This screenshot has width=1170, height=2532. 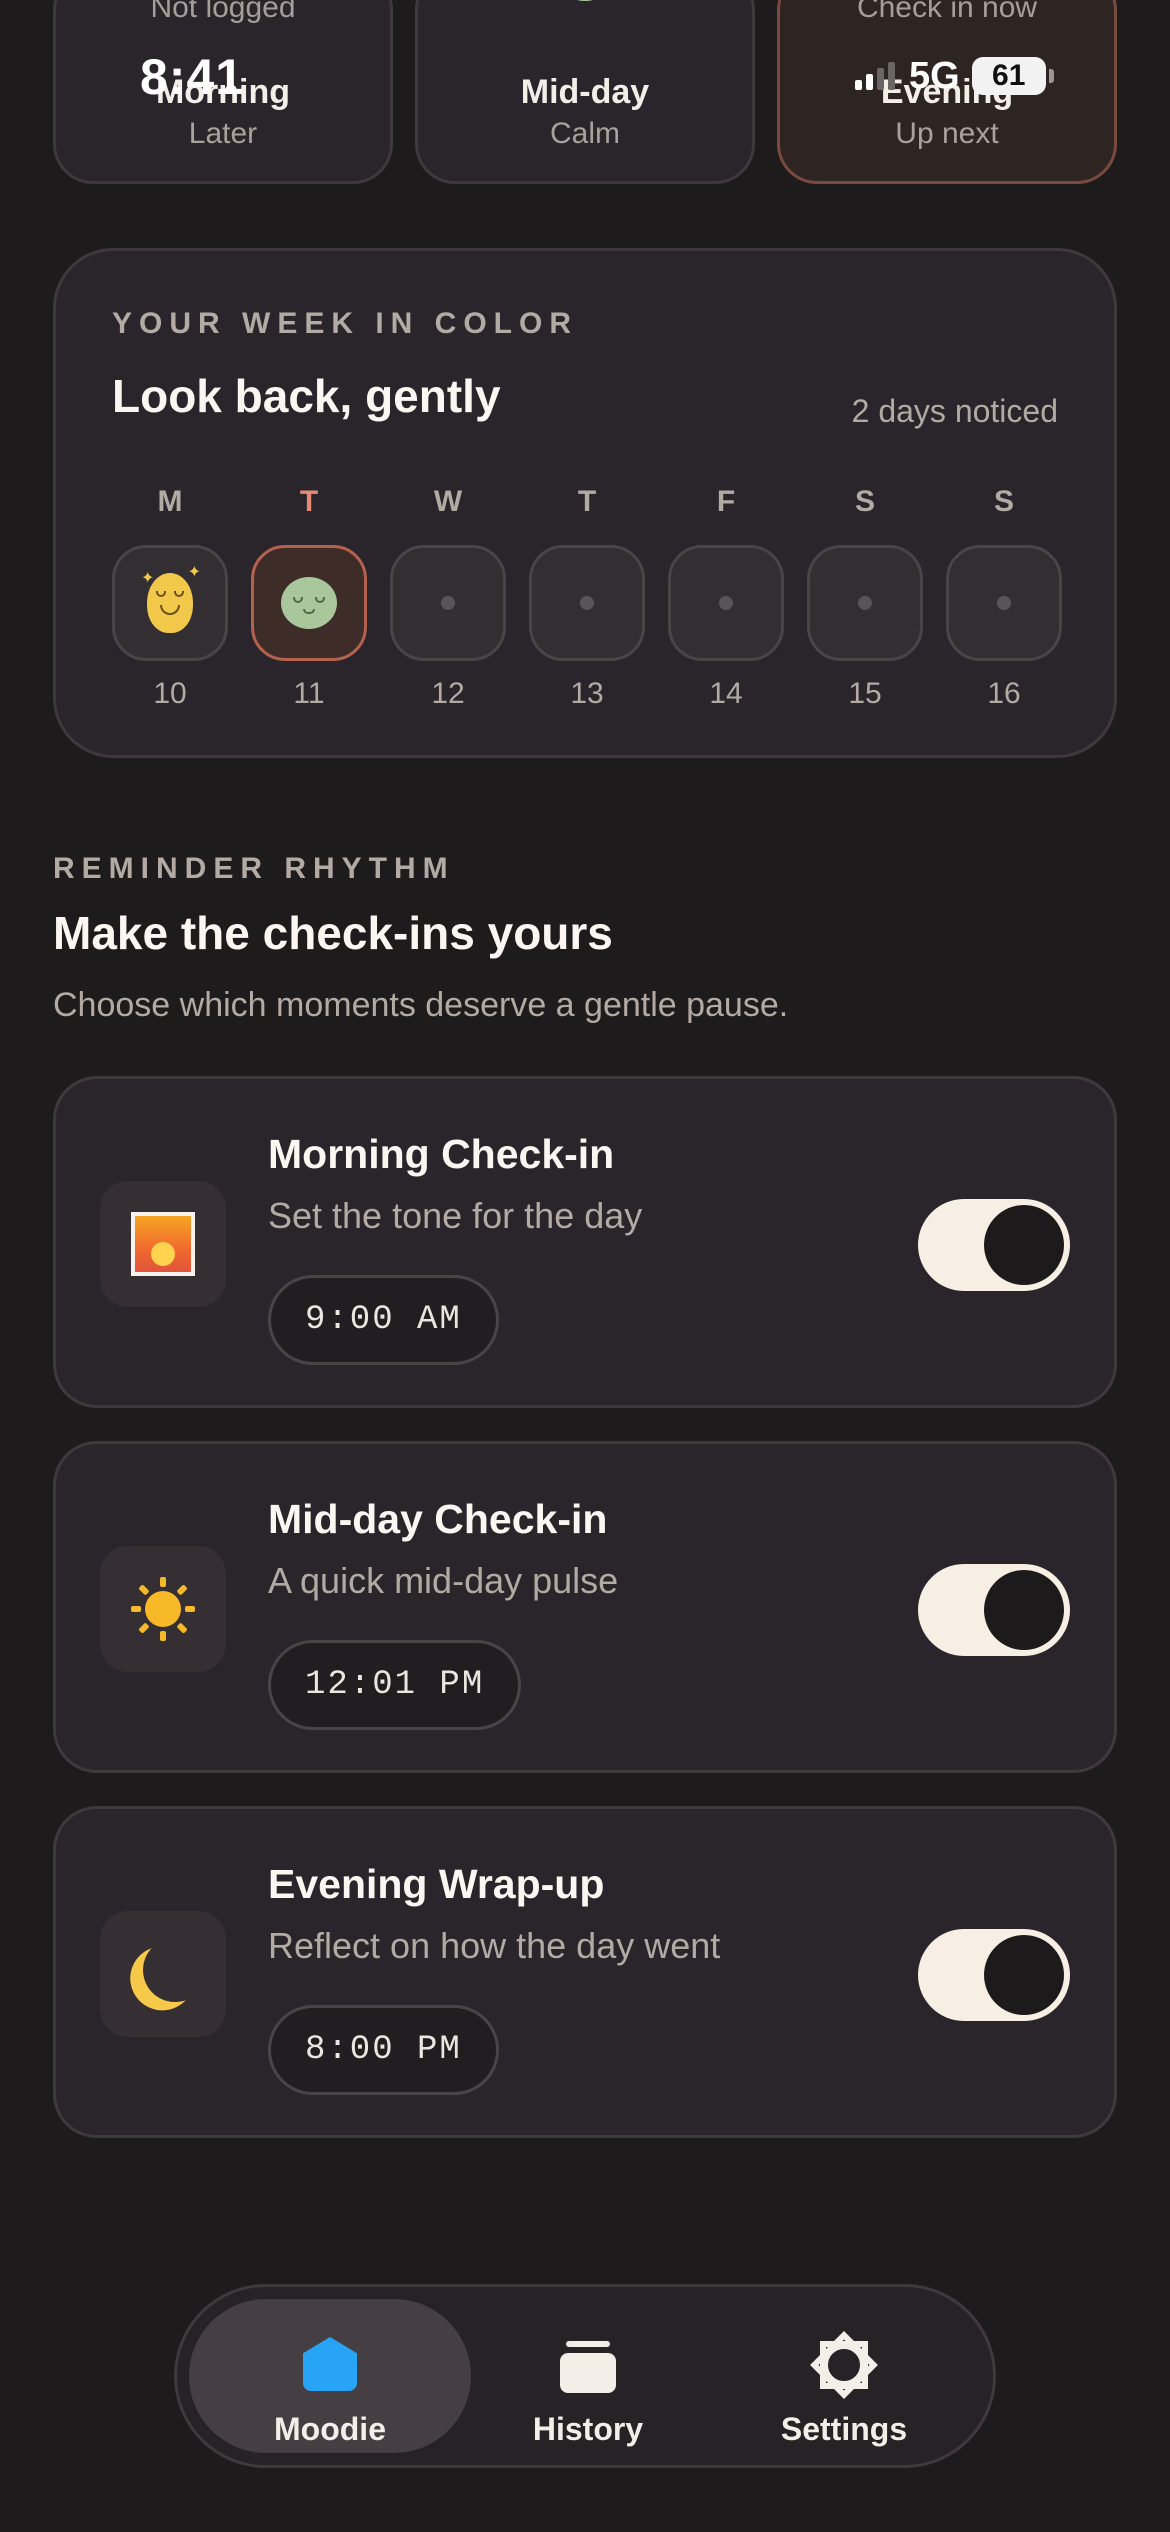 What do you see at coordinates (587, 693) in the screenshot?
I see `day-number: 13` at bounding box center [587, 693].